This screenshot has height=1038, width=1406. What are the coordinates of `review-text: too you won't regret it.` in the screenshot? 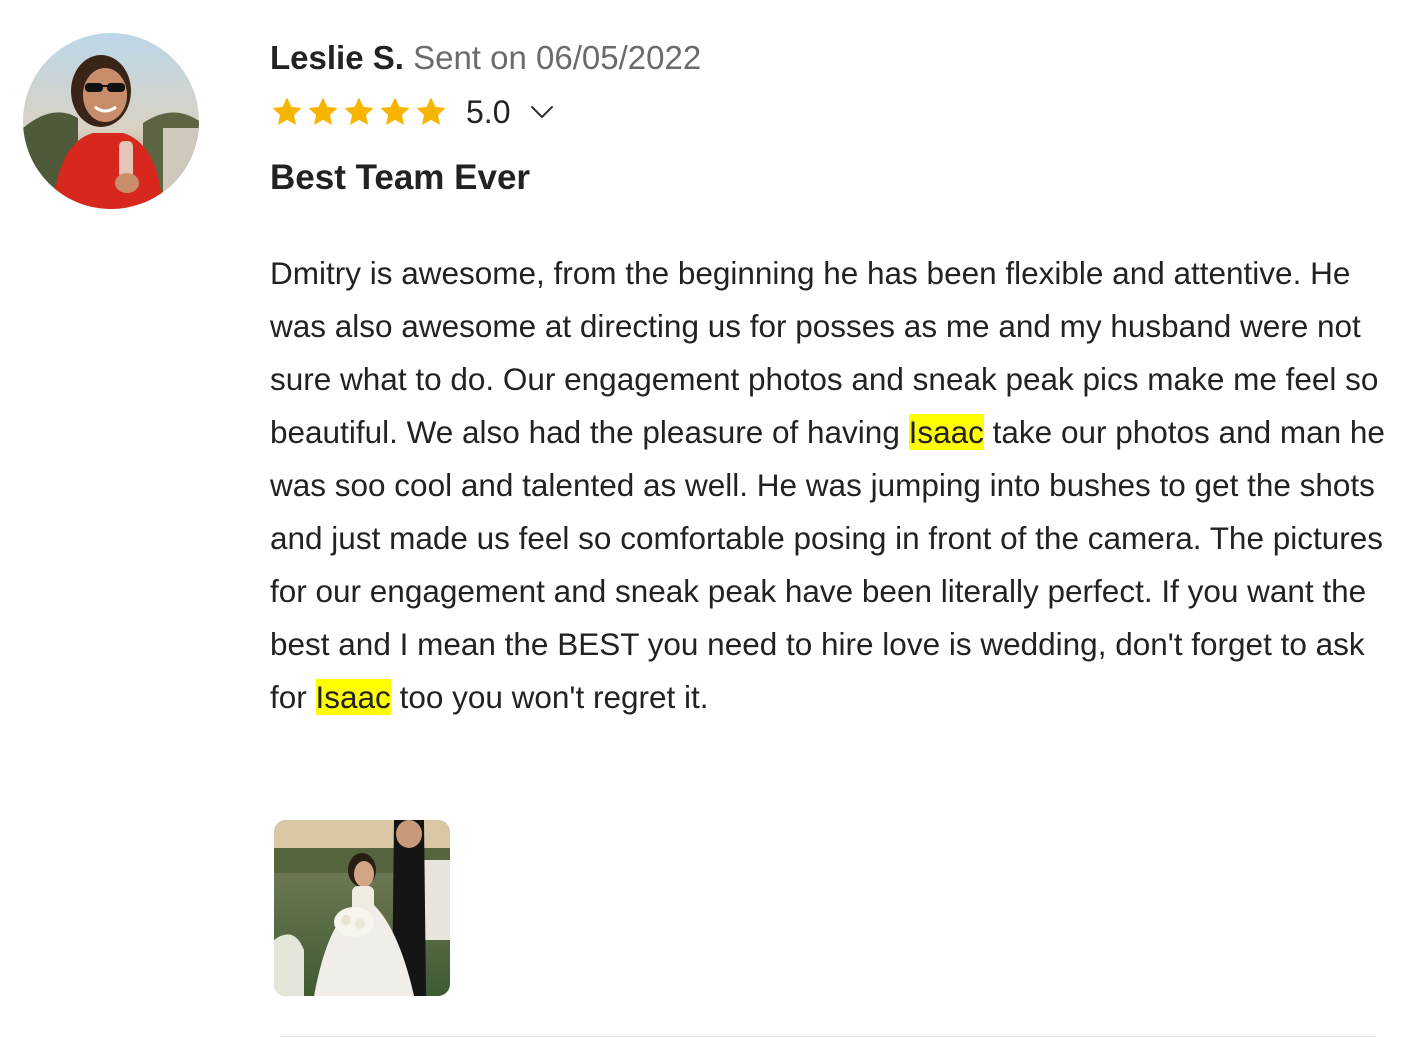 It's located at (549, 697).